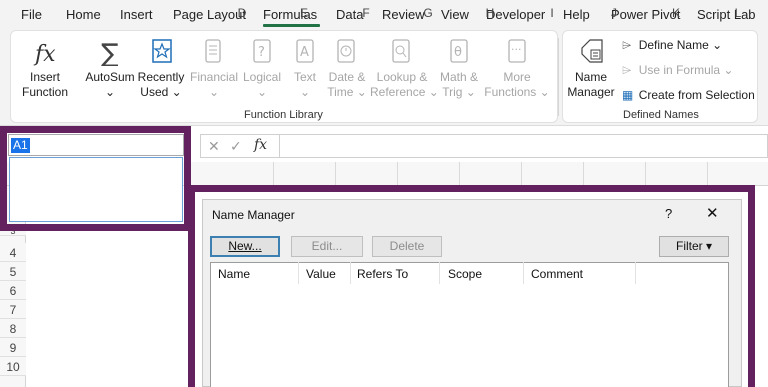 The width and height of the screenshot is (768, 387). I want to click on text-button: Text ⌄, so click(305, 85).